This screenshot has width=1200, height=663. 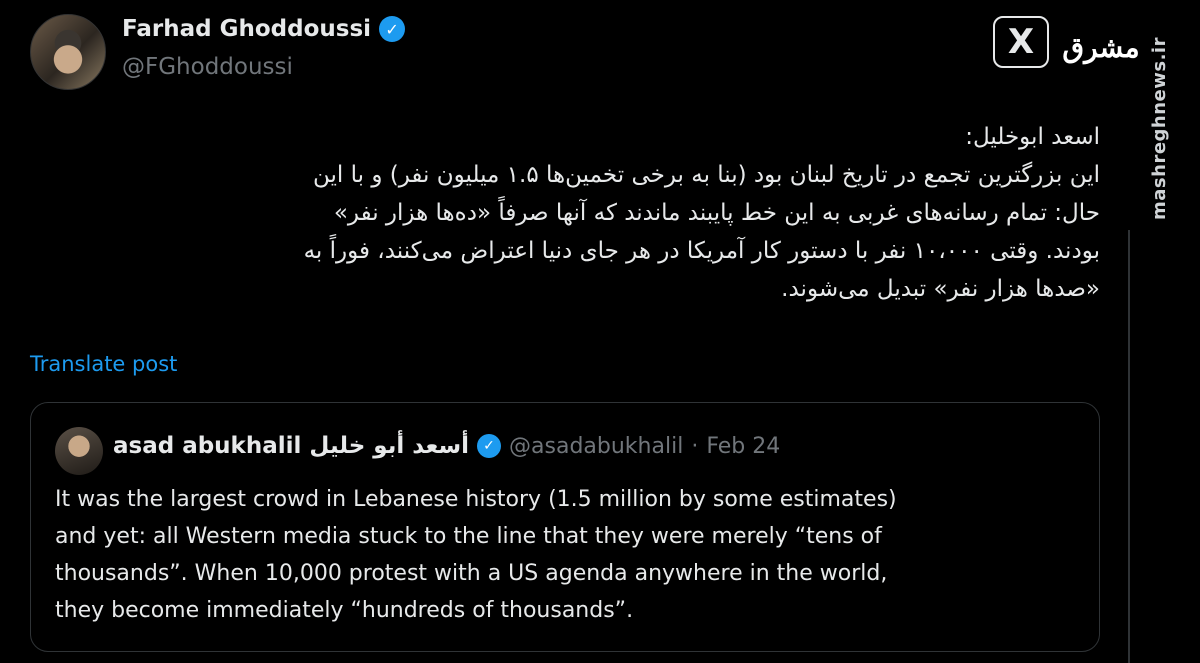 What do you see at coordinates (103, 364) in the screenshot?
I see `translate-post-link: Translate post` at bounding box center [103, 364].